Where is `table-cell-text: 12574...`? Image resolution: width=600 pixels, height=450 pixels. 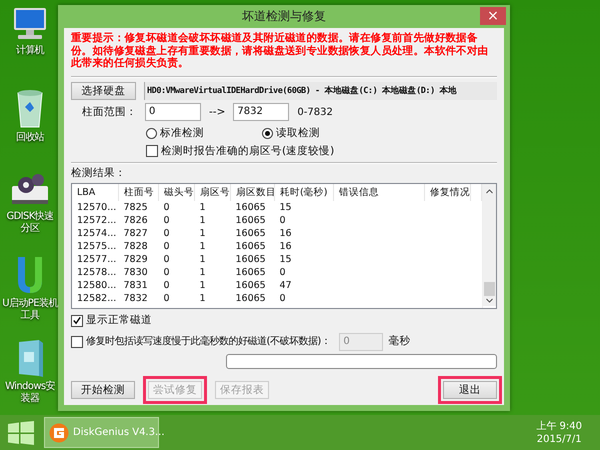
table-cell-text: 12574... is located at coordinates (97, 233).